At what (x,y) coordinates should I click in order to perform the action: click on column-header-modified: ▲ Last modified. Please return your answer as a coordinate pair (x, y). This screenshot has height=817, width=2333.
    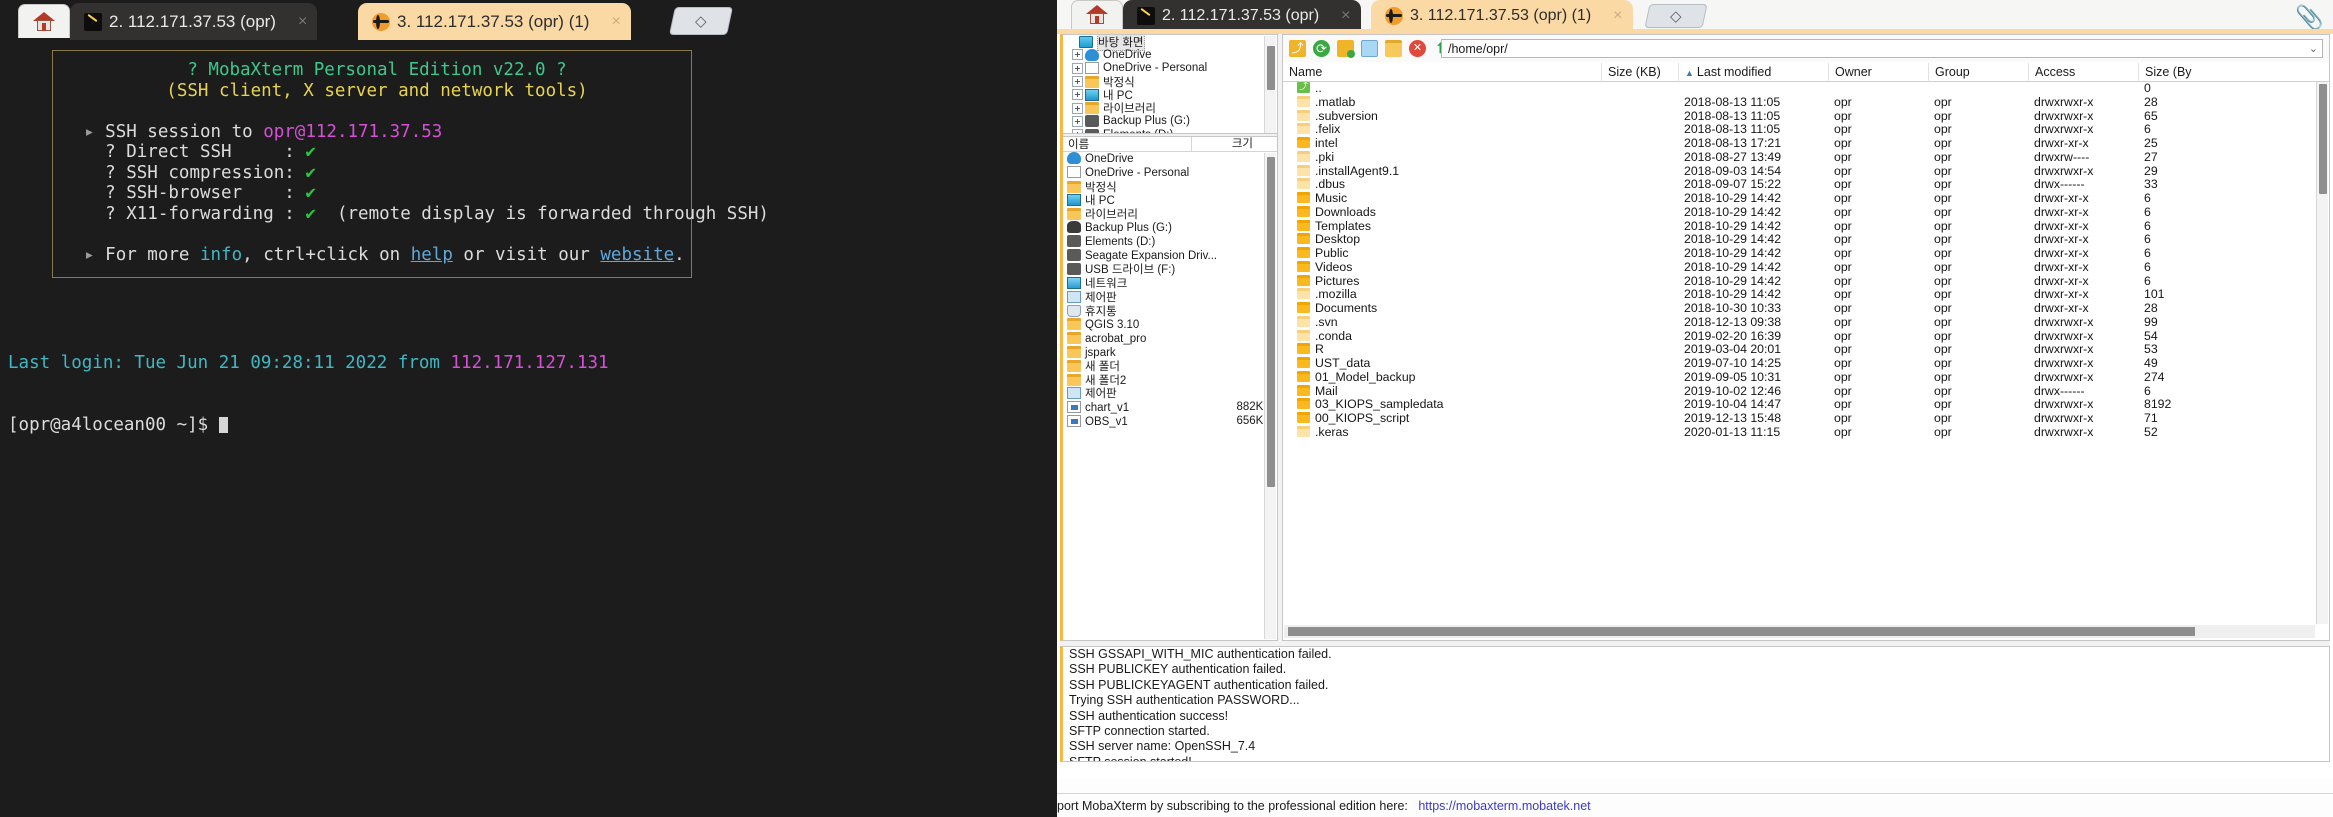
    Looking at the image, I should click on (1753, 72).